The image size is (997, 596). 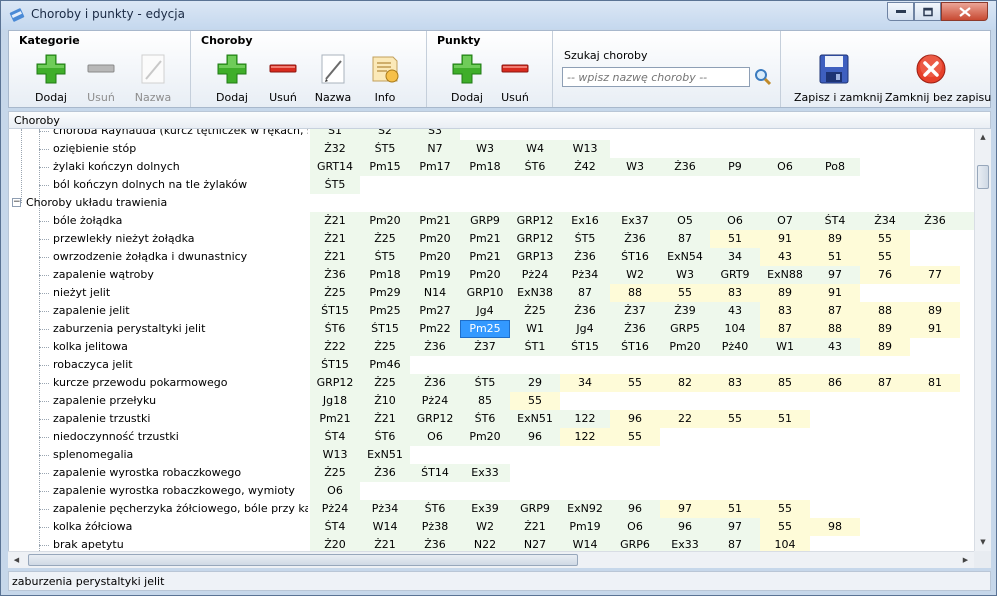 What do you see at coordinates (967, 221) in the screenshot?
I see `grid-cell: E` at bounding box center [967, 221].